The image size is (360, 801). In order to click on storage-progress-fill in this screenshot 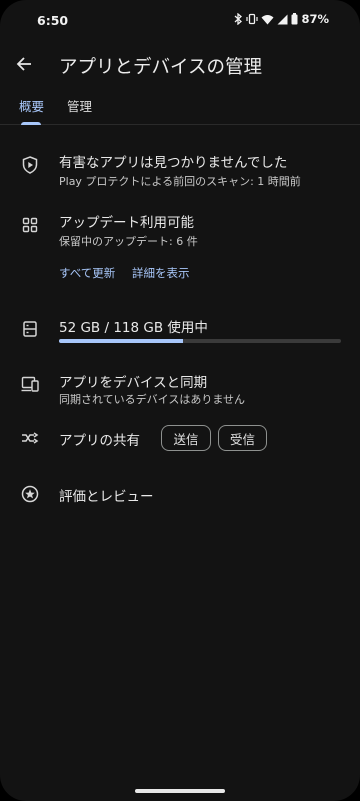, I will do `click(121, 341)`.